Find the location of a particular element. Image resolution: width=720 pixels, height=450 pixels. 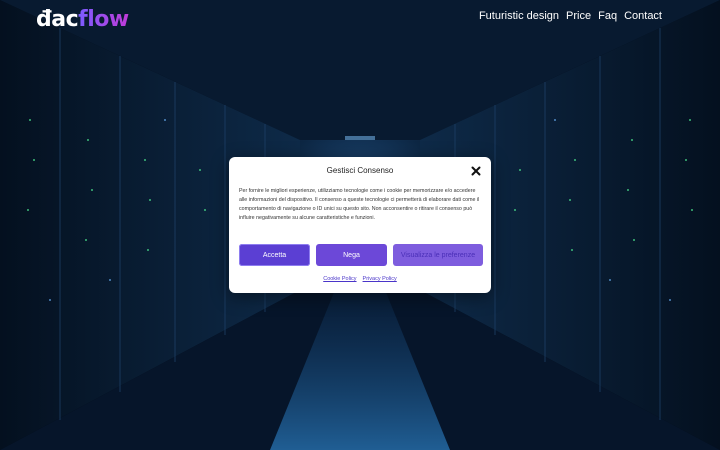

nav-item-faq: Faq is located at coordinates (607, 16).